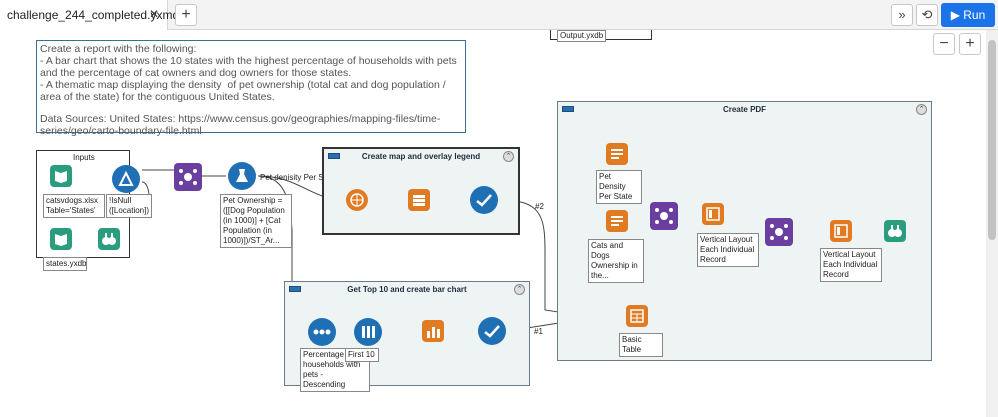 The width and height of the screenshot is (998, 417). Describe the element at coordinates (728, 250) in the screenshot. I see `layout-label-1: Vertical Layout Each Individual Record` at that location.